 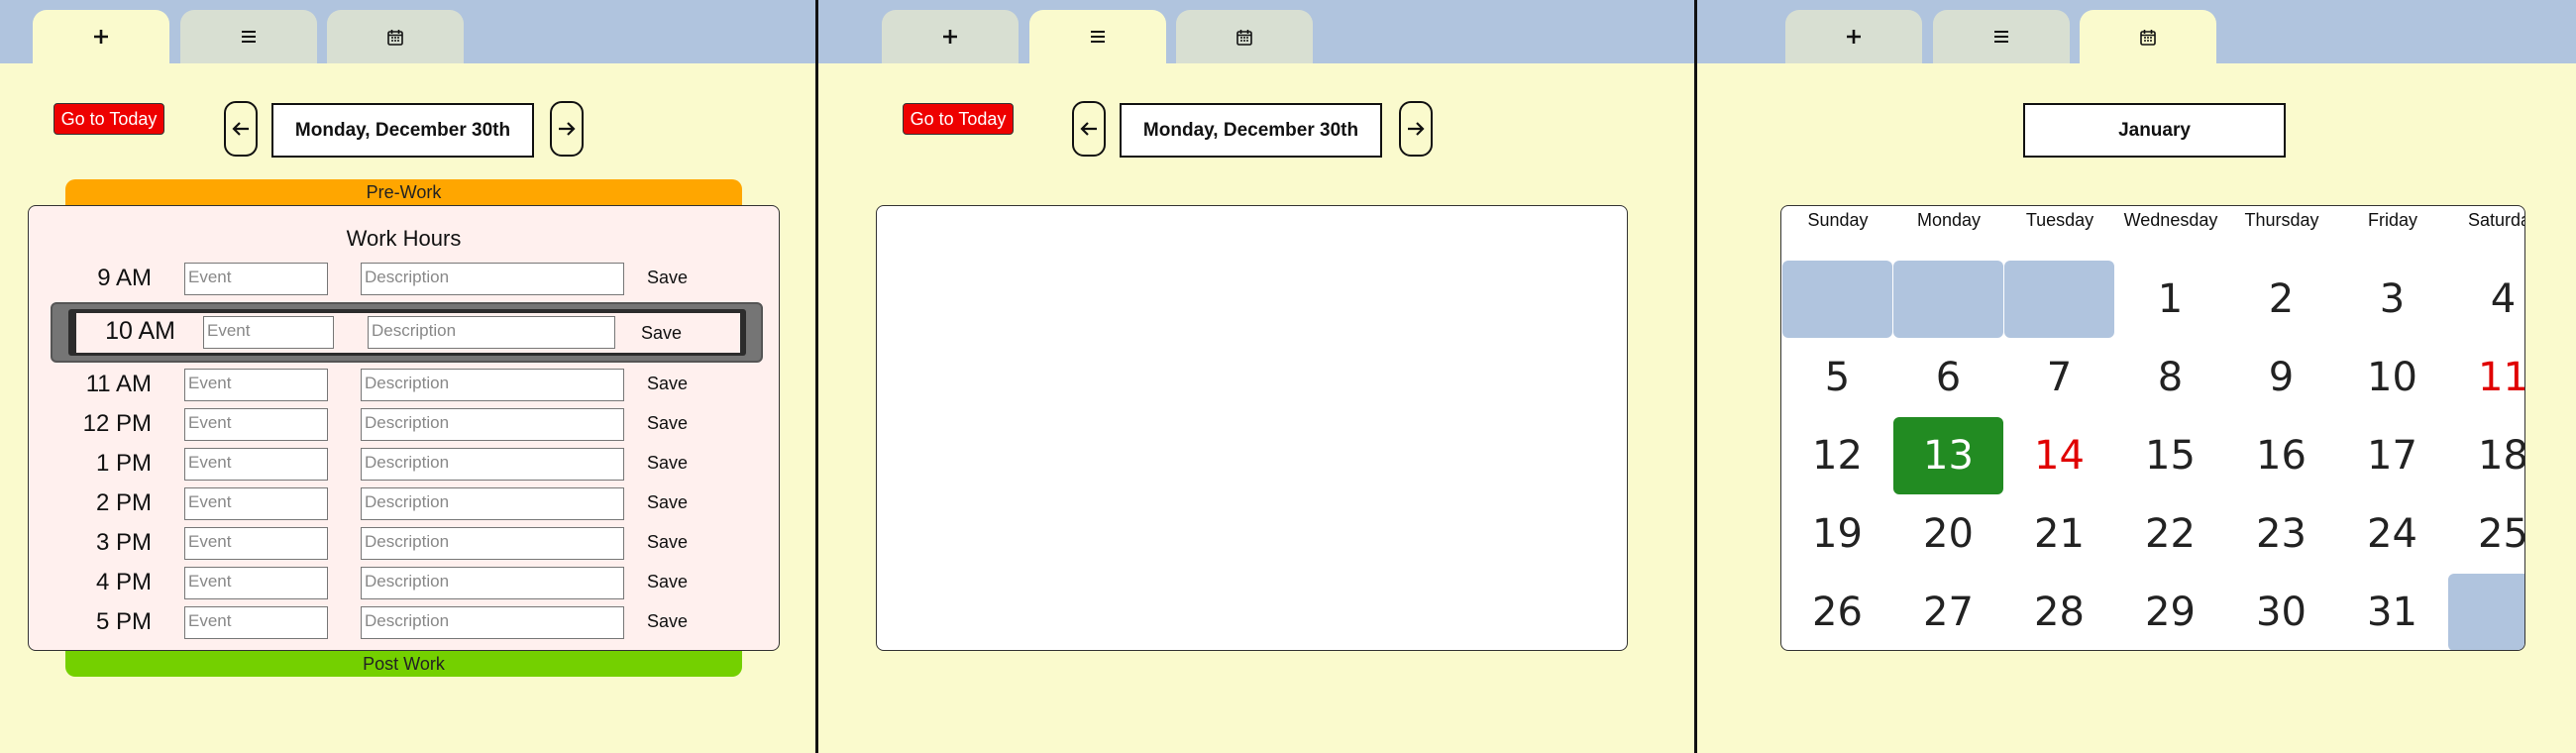 I want to click on drag-shadow: 10 AM Event Description Save, so click(x=407, y=332).